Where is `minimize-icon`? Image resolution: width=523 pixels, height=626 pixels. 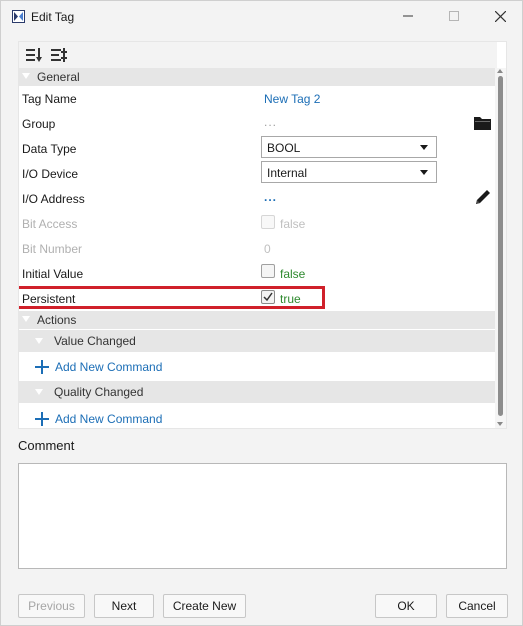
minimize-icon is located at coordinates (408, 16).